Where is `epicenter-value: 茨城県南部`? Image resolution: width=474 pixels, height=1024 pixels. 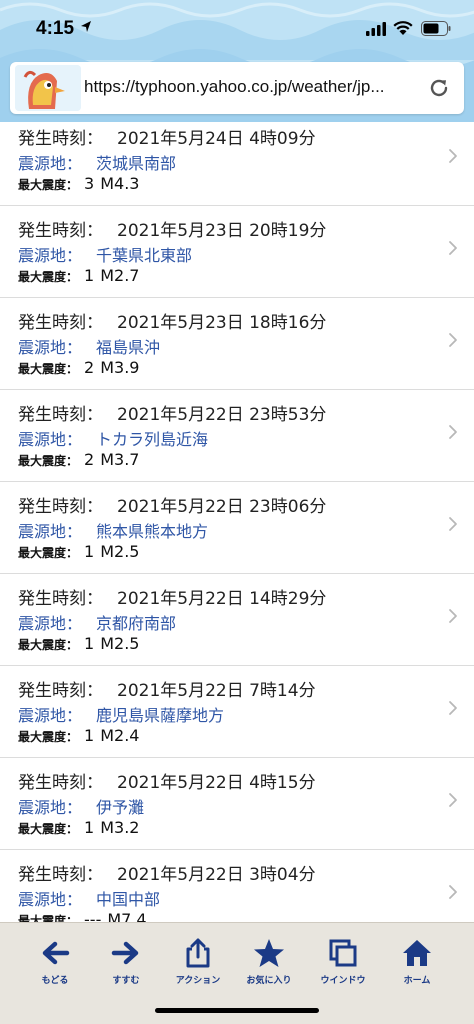 epicenter-value: 茨城県南部 is located at coordinates (136, 163).